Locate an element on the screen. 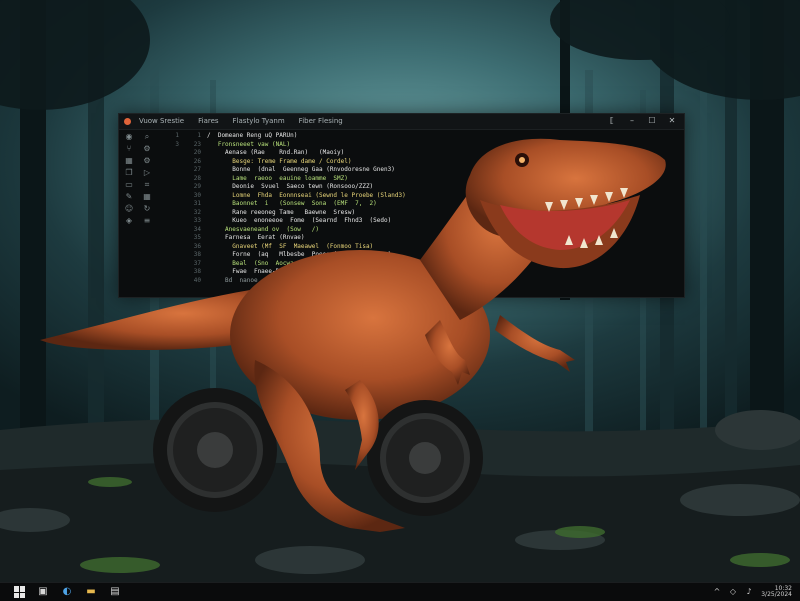 The image size is (800, 601). grid-icon: ▦ is located at coordinates (147, 197).